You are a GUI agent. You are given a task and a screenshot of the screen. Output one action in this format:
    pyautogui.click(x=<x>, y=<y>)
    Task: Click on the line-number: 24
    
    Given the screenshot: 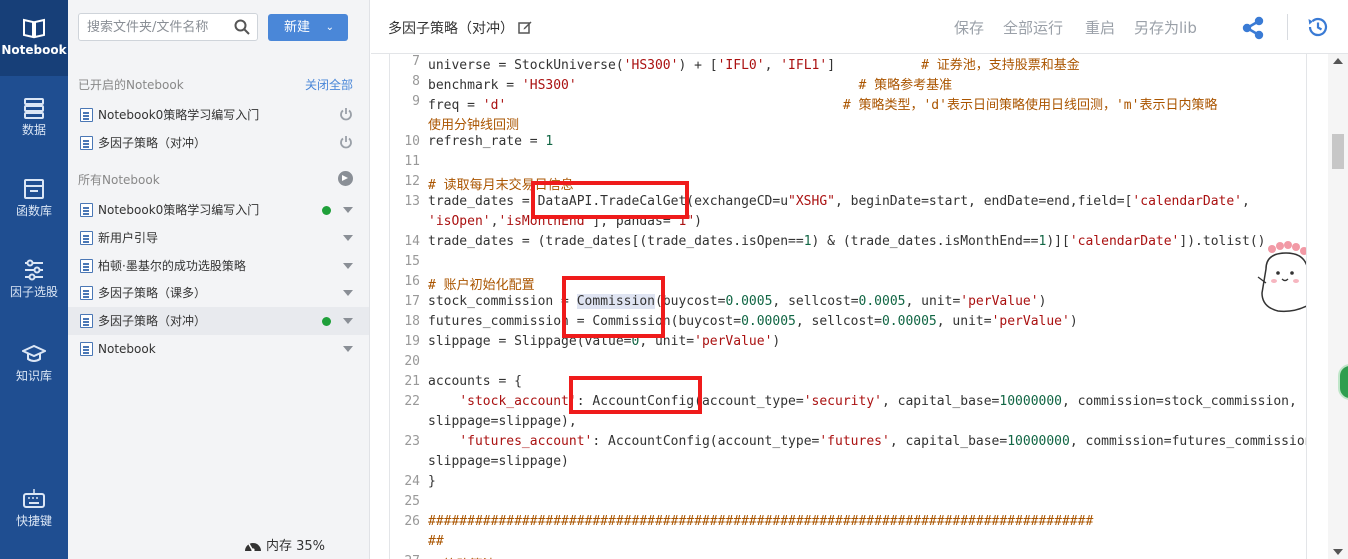 What is the action you would take?
    pyautogui.click(x=412, y=481)
    